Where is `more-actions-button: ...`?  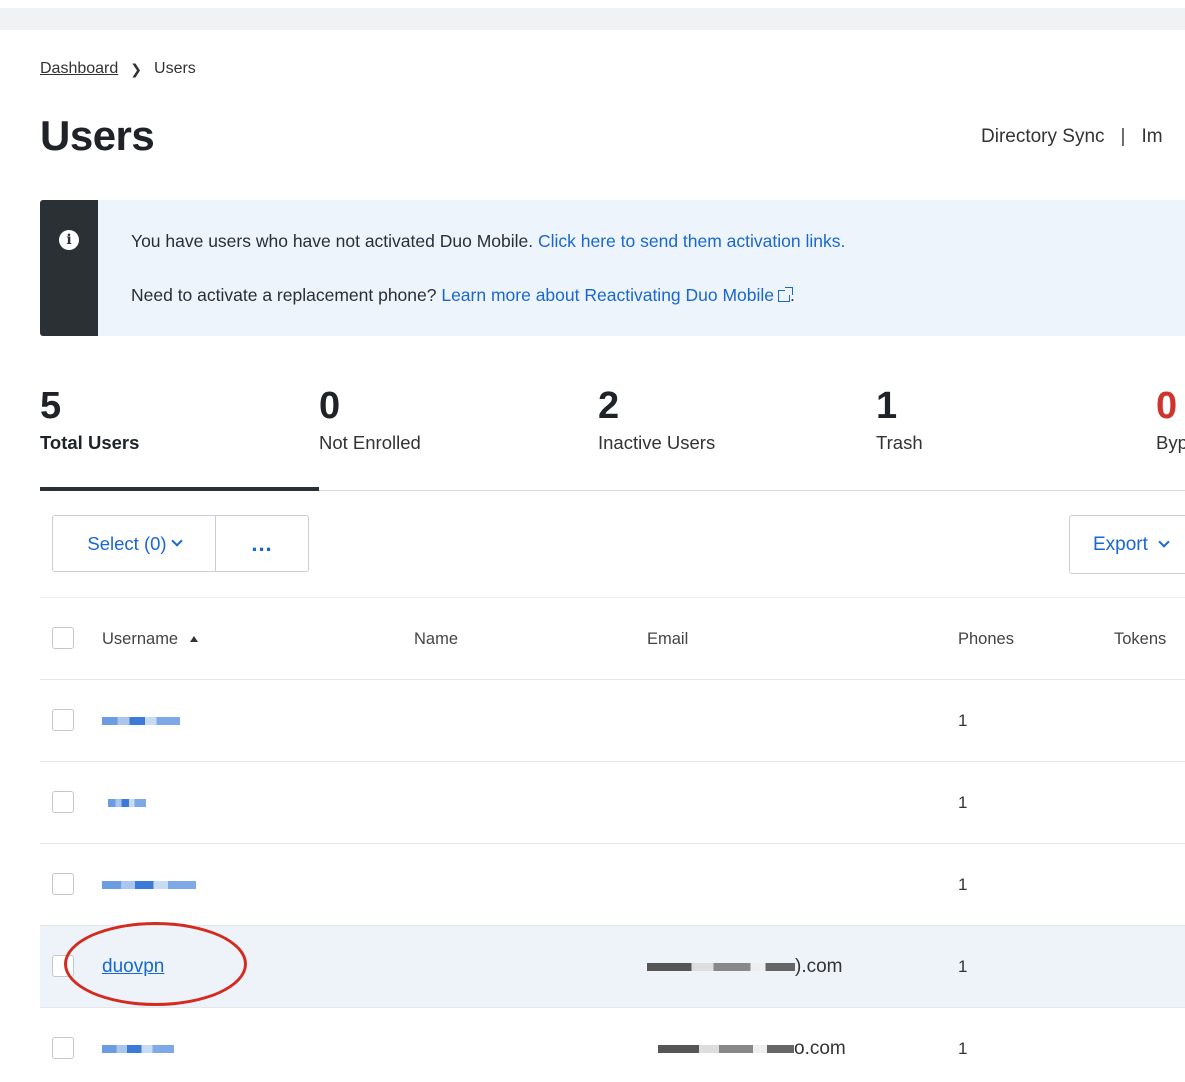 more-actions-button: ... is located at coordinates (262, 543).